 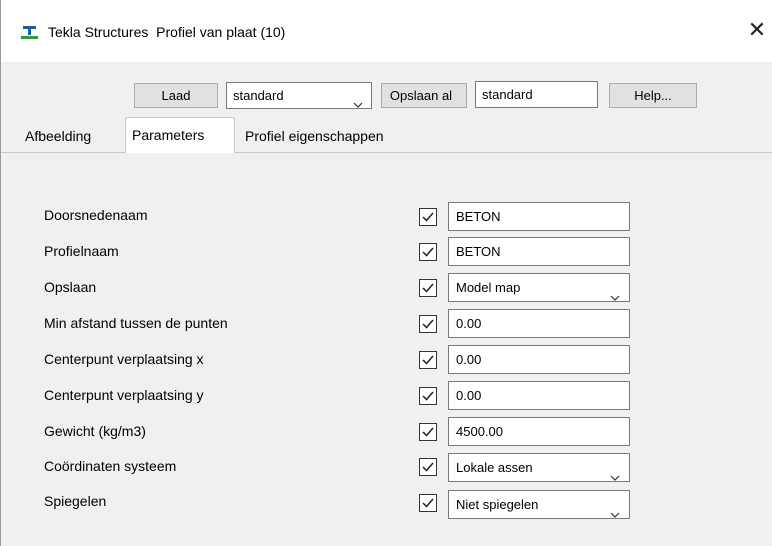 I want to click on load-preset-value: standard, so click(x=258, y=95).